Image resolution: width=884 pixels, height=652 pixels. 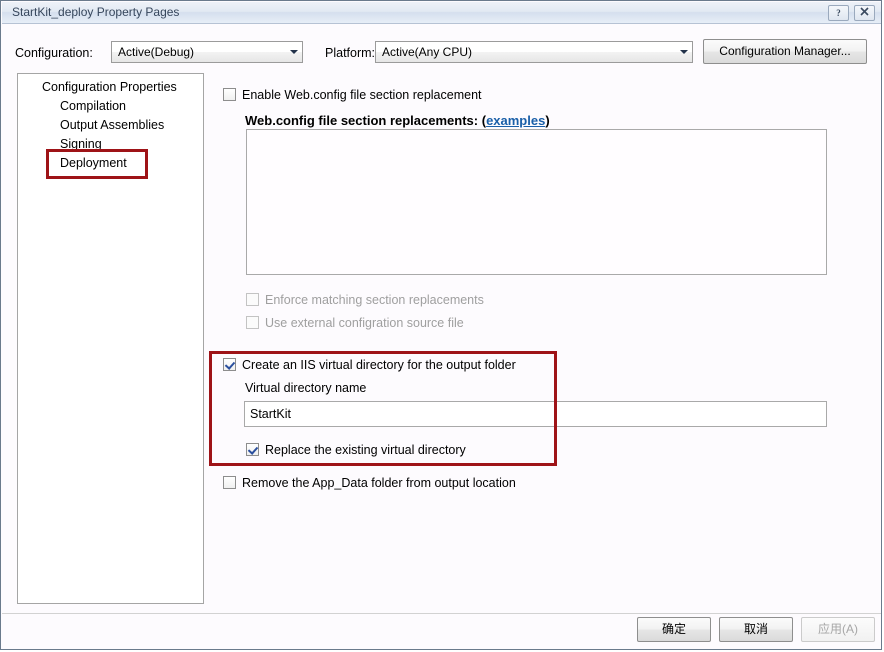 I want to click on use-external-config-source-checkbox: Use external configration source file, so click(x=355, y=323).